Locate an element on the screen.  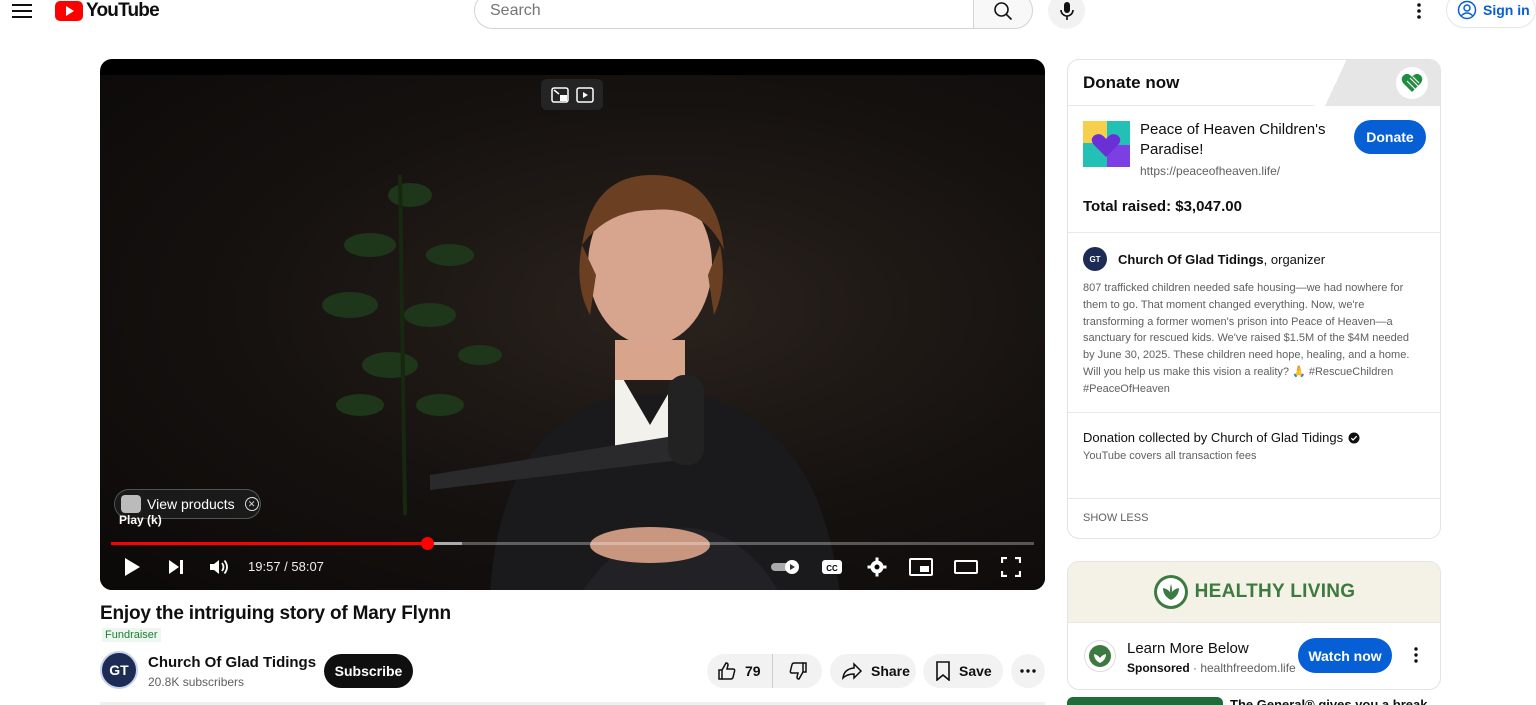
share-button: Share is located at coordinates (873, 671).